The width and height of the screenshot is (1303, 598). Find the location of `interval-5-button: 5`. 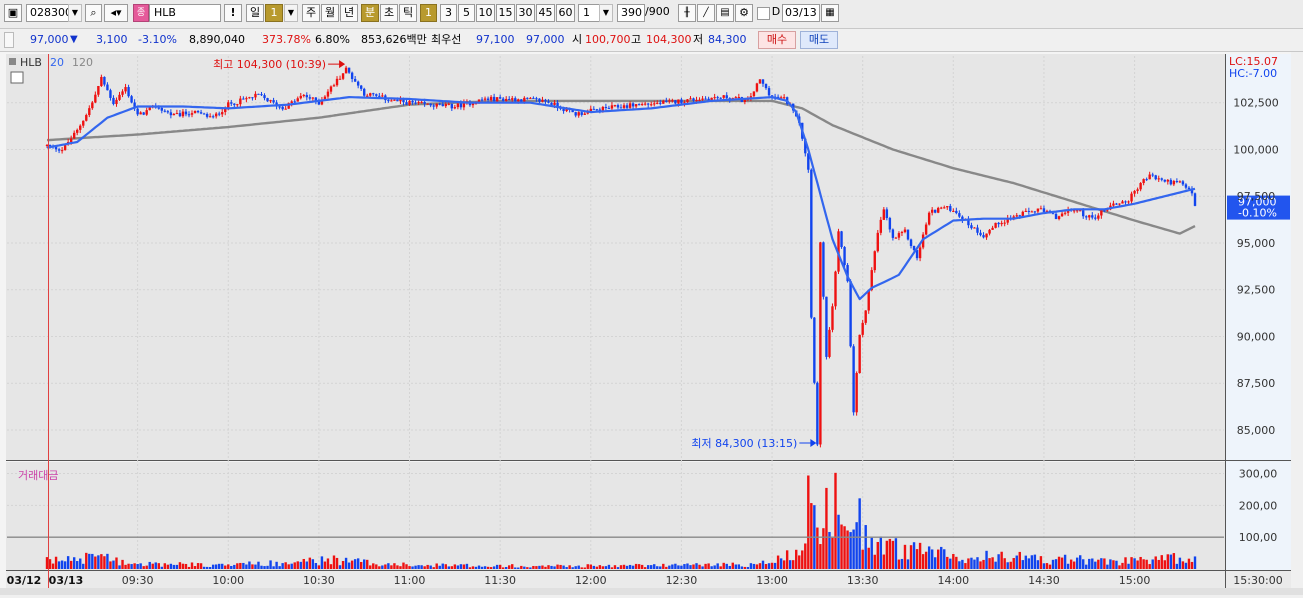

interval-5-button: 5 is located at coordinates (466, 13).